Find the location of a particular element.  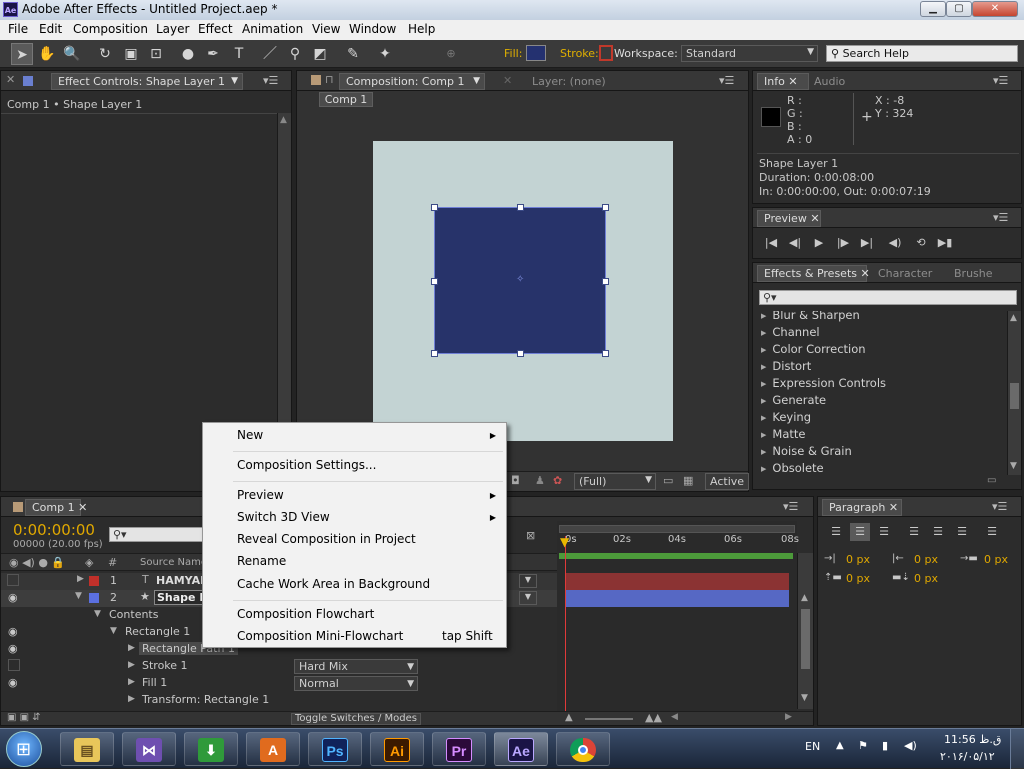

menu-edit: Edit is located at coordinates (50, 29).